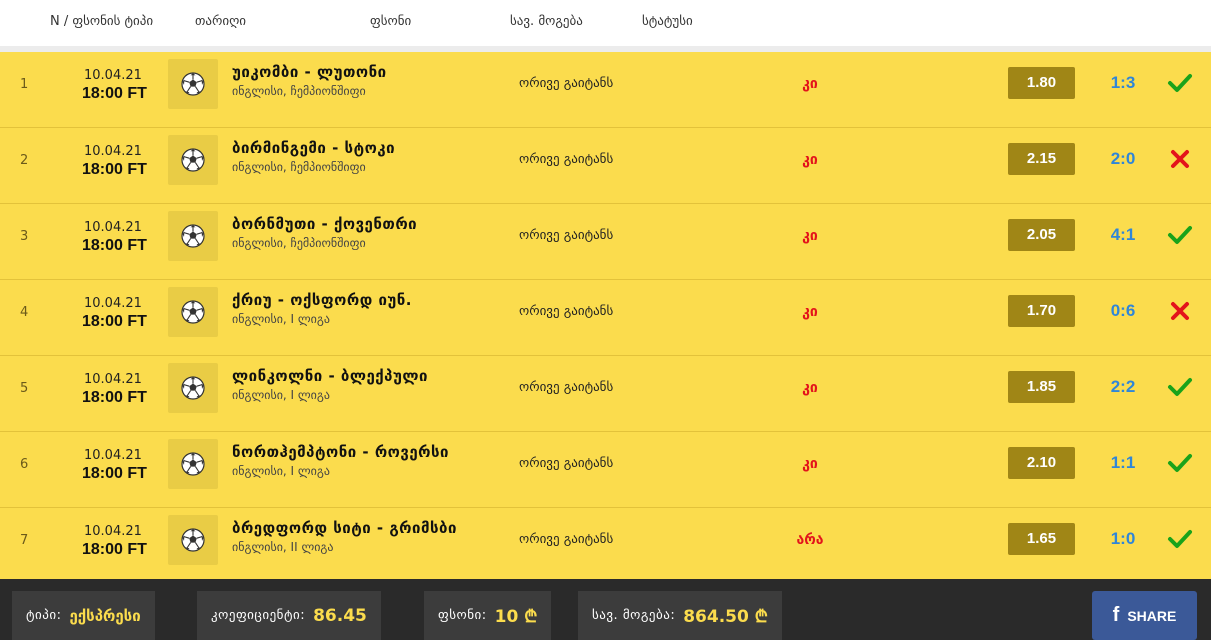  Describe the element at coordinates (1123, 234) in the screenshot. I see `match-score: 4:1` at that location.